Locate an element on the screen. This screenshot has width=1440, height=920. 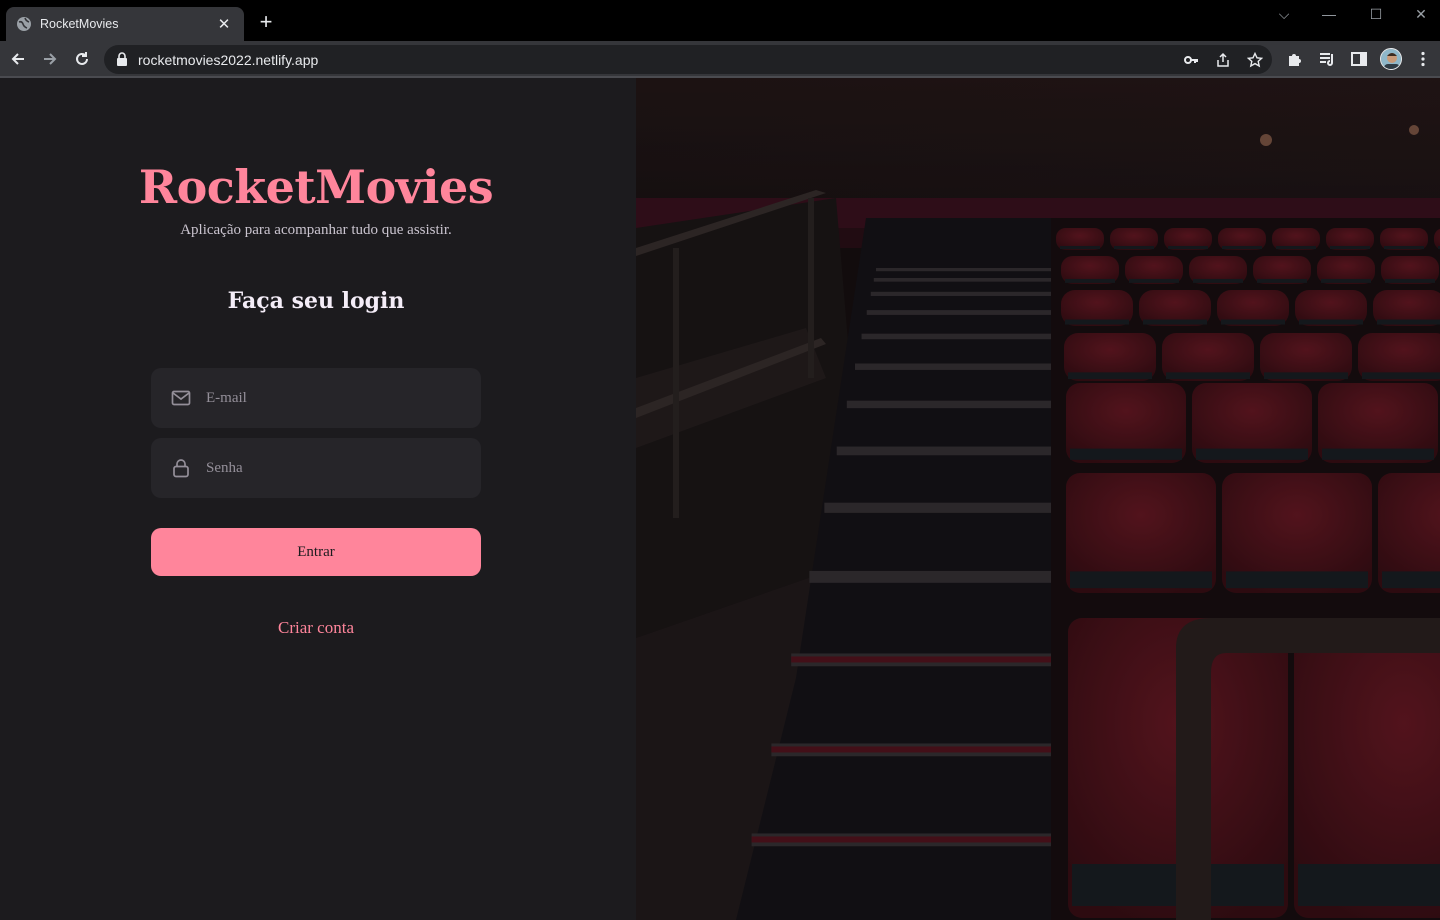
media-button is located at coordinates (1327, 59).